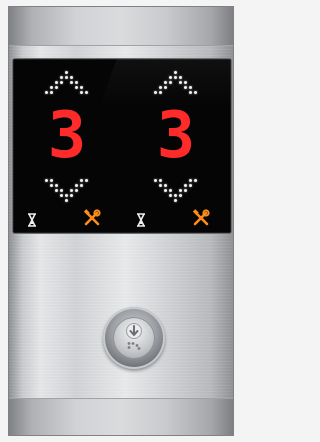  What do you see at coordinates (134, 346) in the screenshot?
I see `braille-icon` at bounding box center [134, 346].